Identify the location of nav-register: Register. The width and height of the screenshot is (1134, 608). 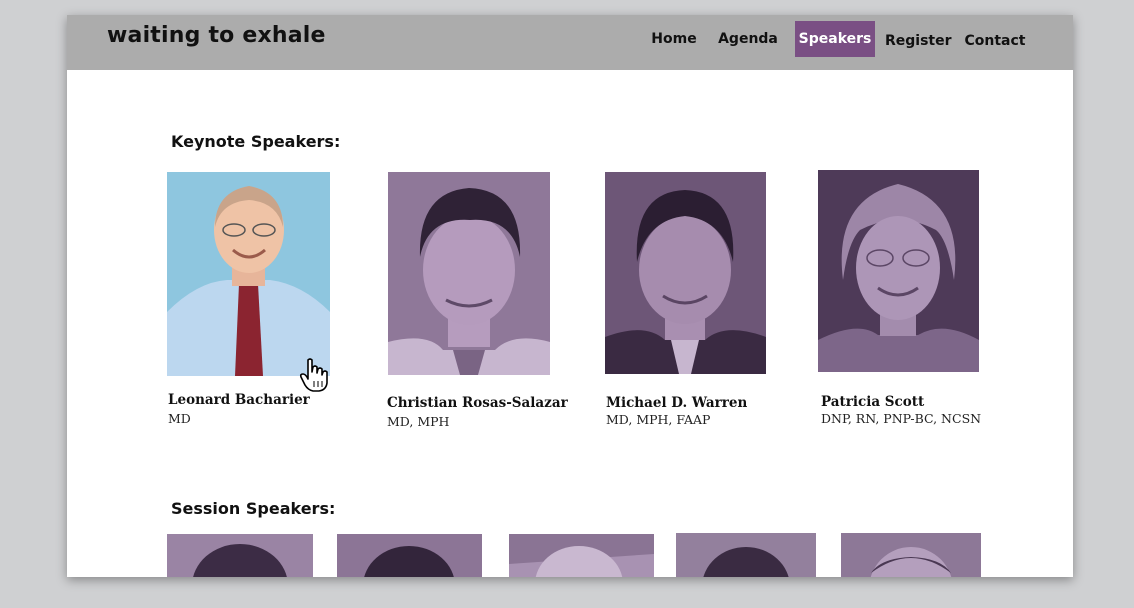
(918, 41).